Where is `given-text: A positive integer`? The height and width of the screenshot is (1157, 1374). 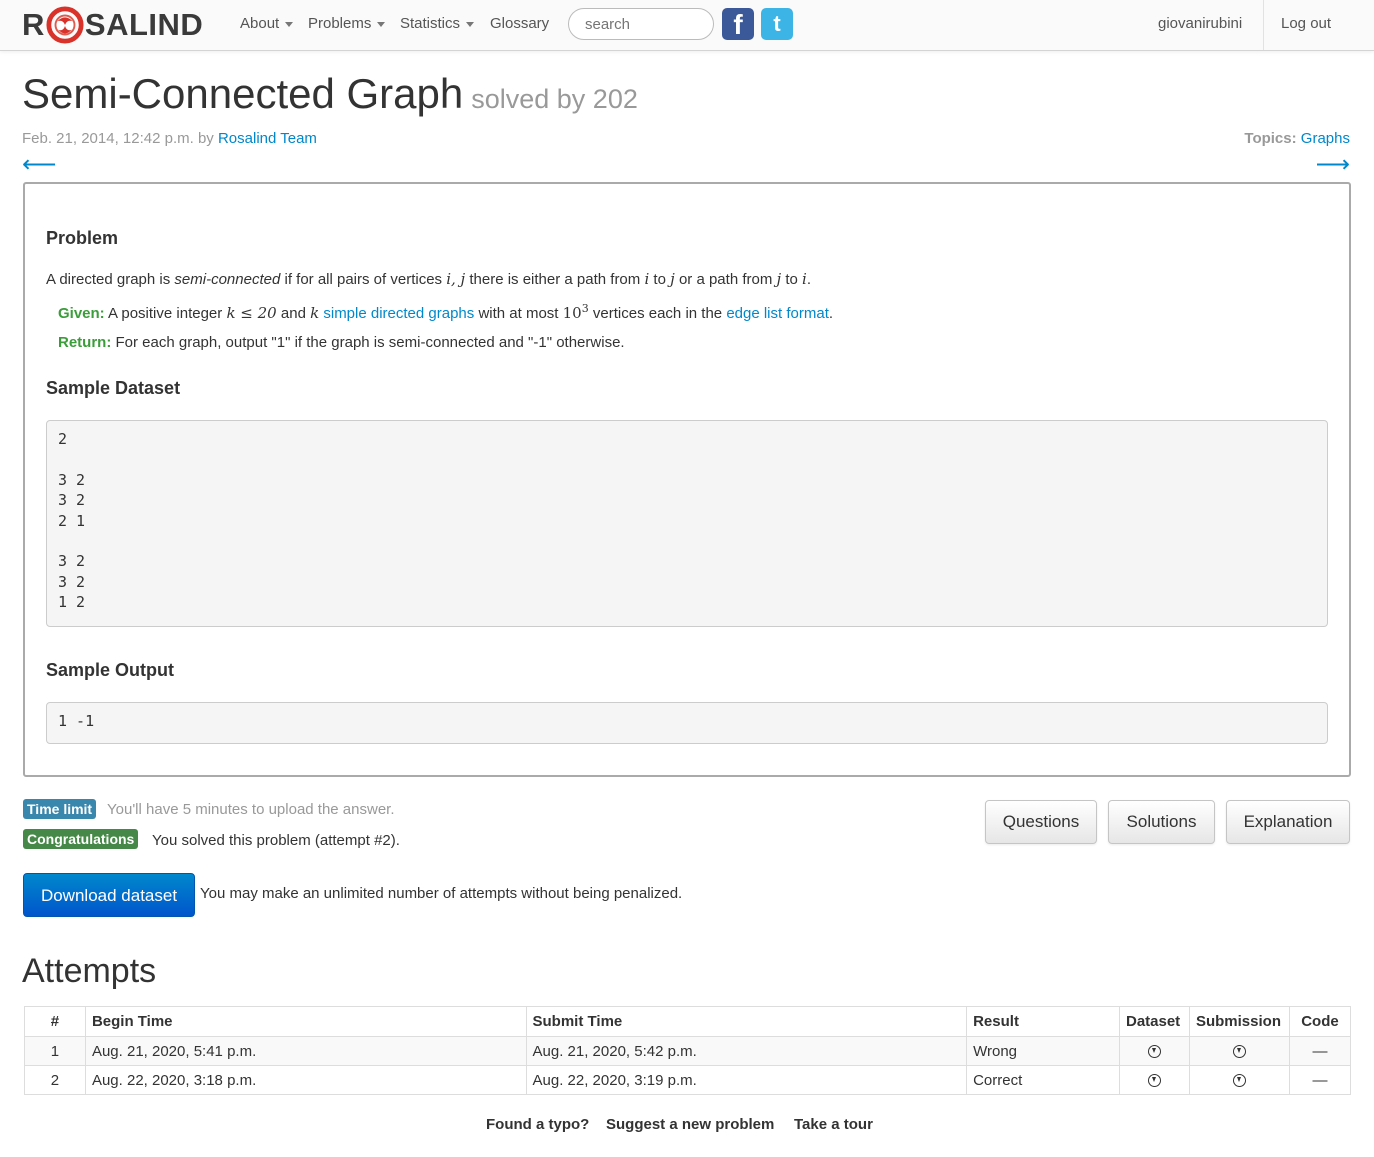 given-text: A positive integer is located at coordinates (165, 313).